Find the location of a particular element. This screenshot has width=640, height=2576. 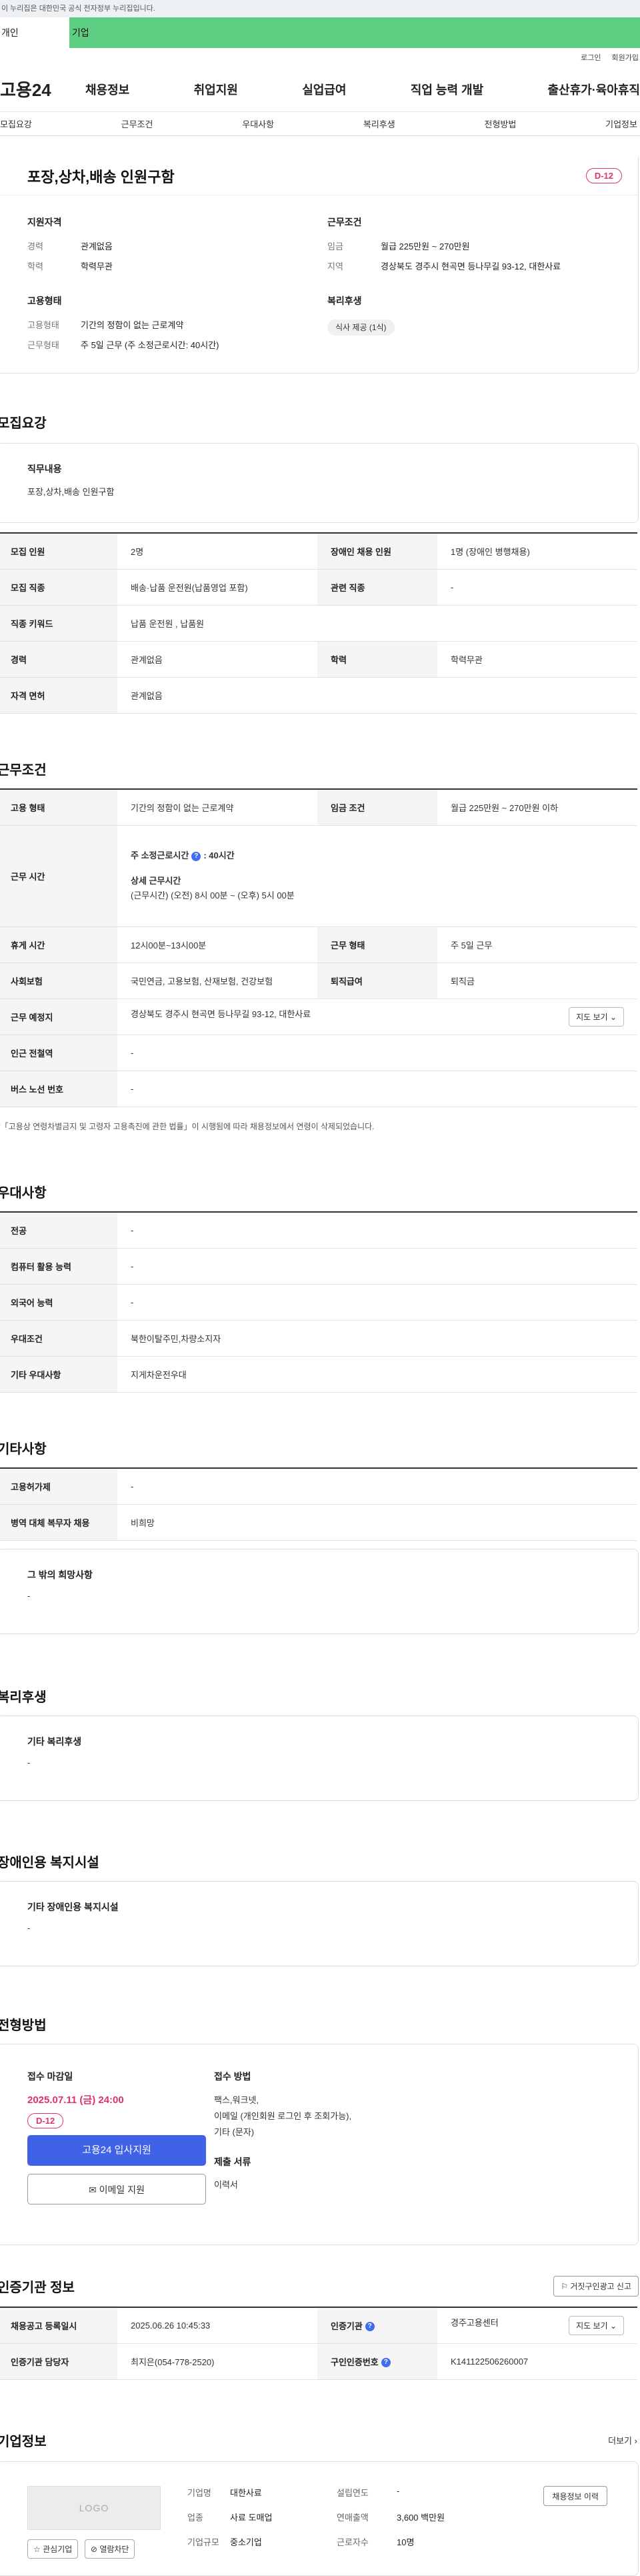

table-key: 모집 인원 is located at coordinates (58, 552).